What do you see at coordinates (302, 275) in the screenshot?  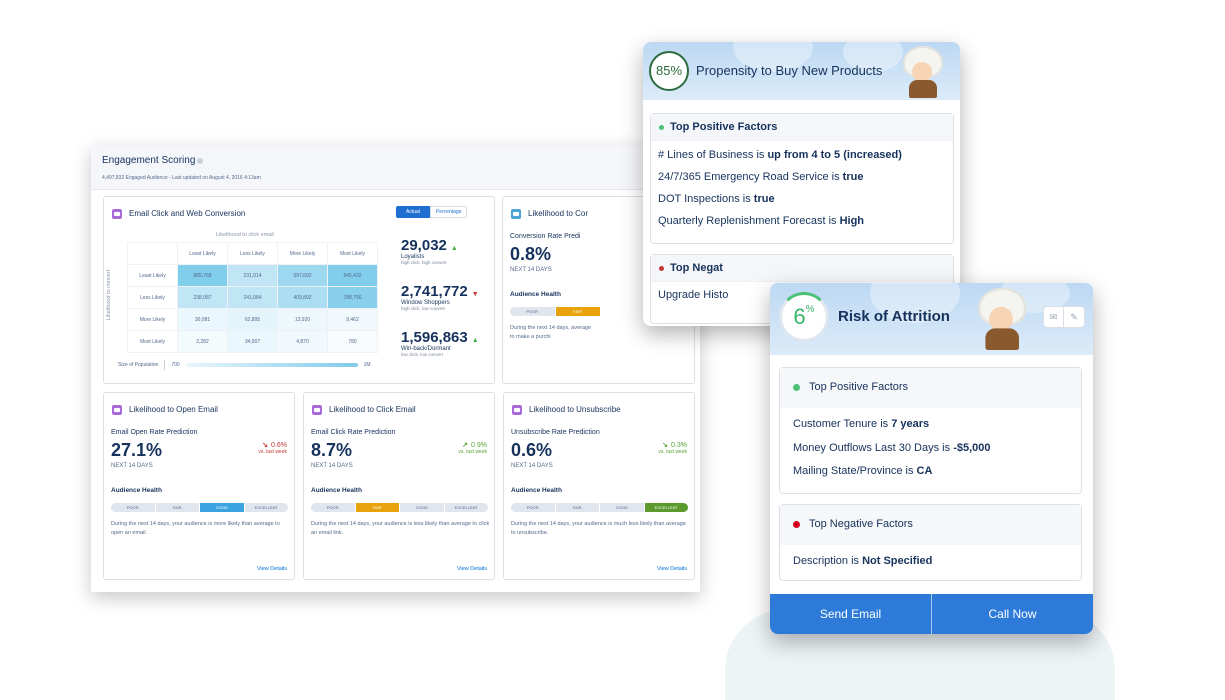 I see `heatmap-cell: 697,692` at bounding box center [302, 275].